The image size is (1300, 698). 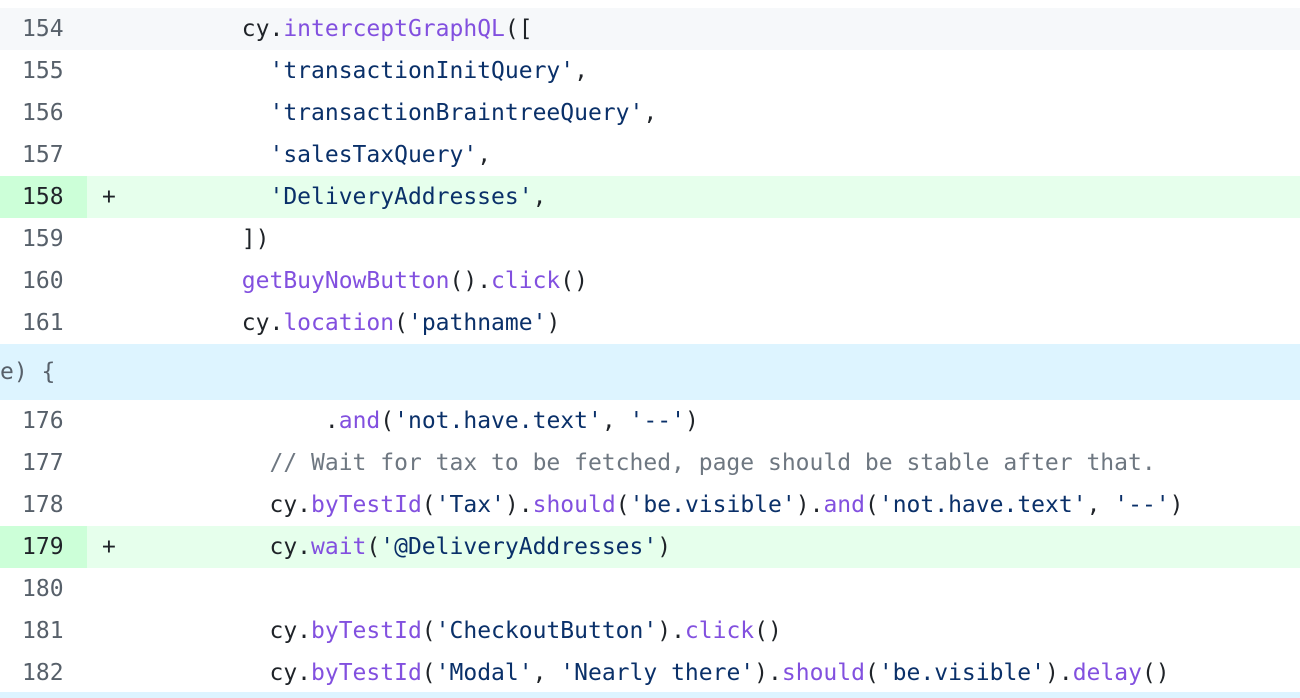 I want to click on code-token: 'CheckoutButton', so click(x=546, y=631).